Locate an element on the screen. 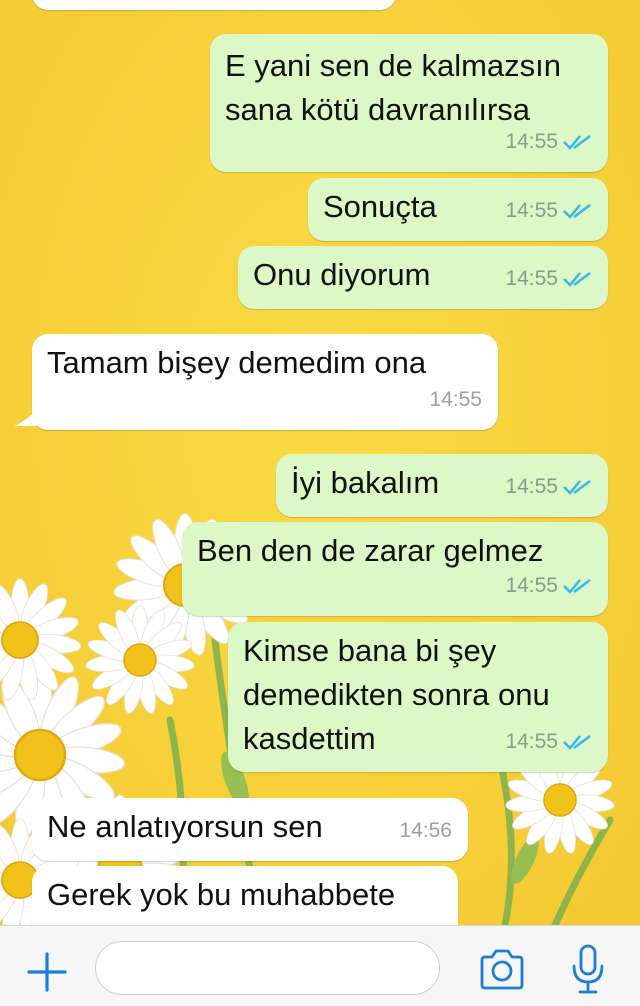 Image resolution: width=640 pixels, height=1006 pixels. message-bubble-outgoing: Ben den de zarar gelmez 14:55 is located at coordinates (395, 569).